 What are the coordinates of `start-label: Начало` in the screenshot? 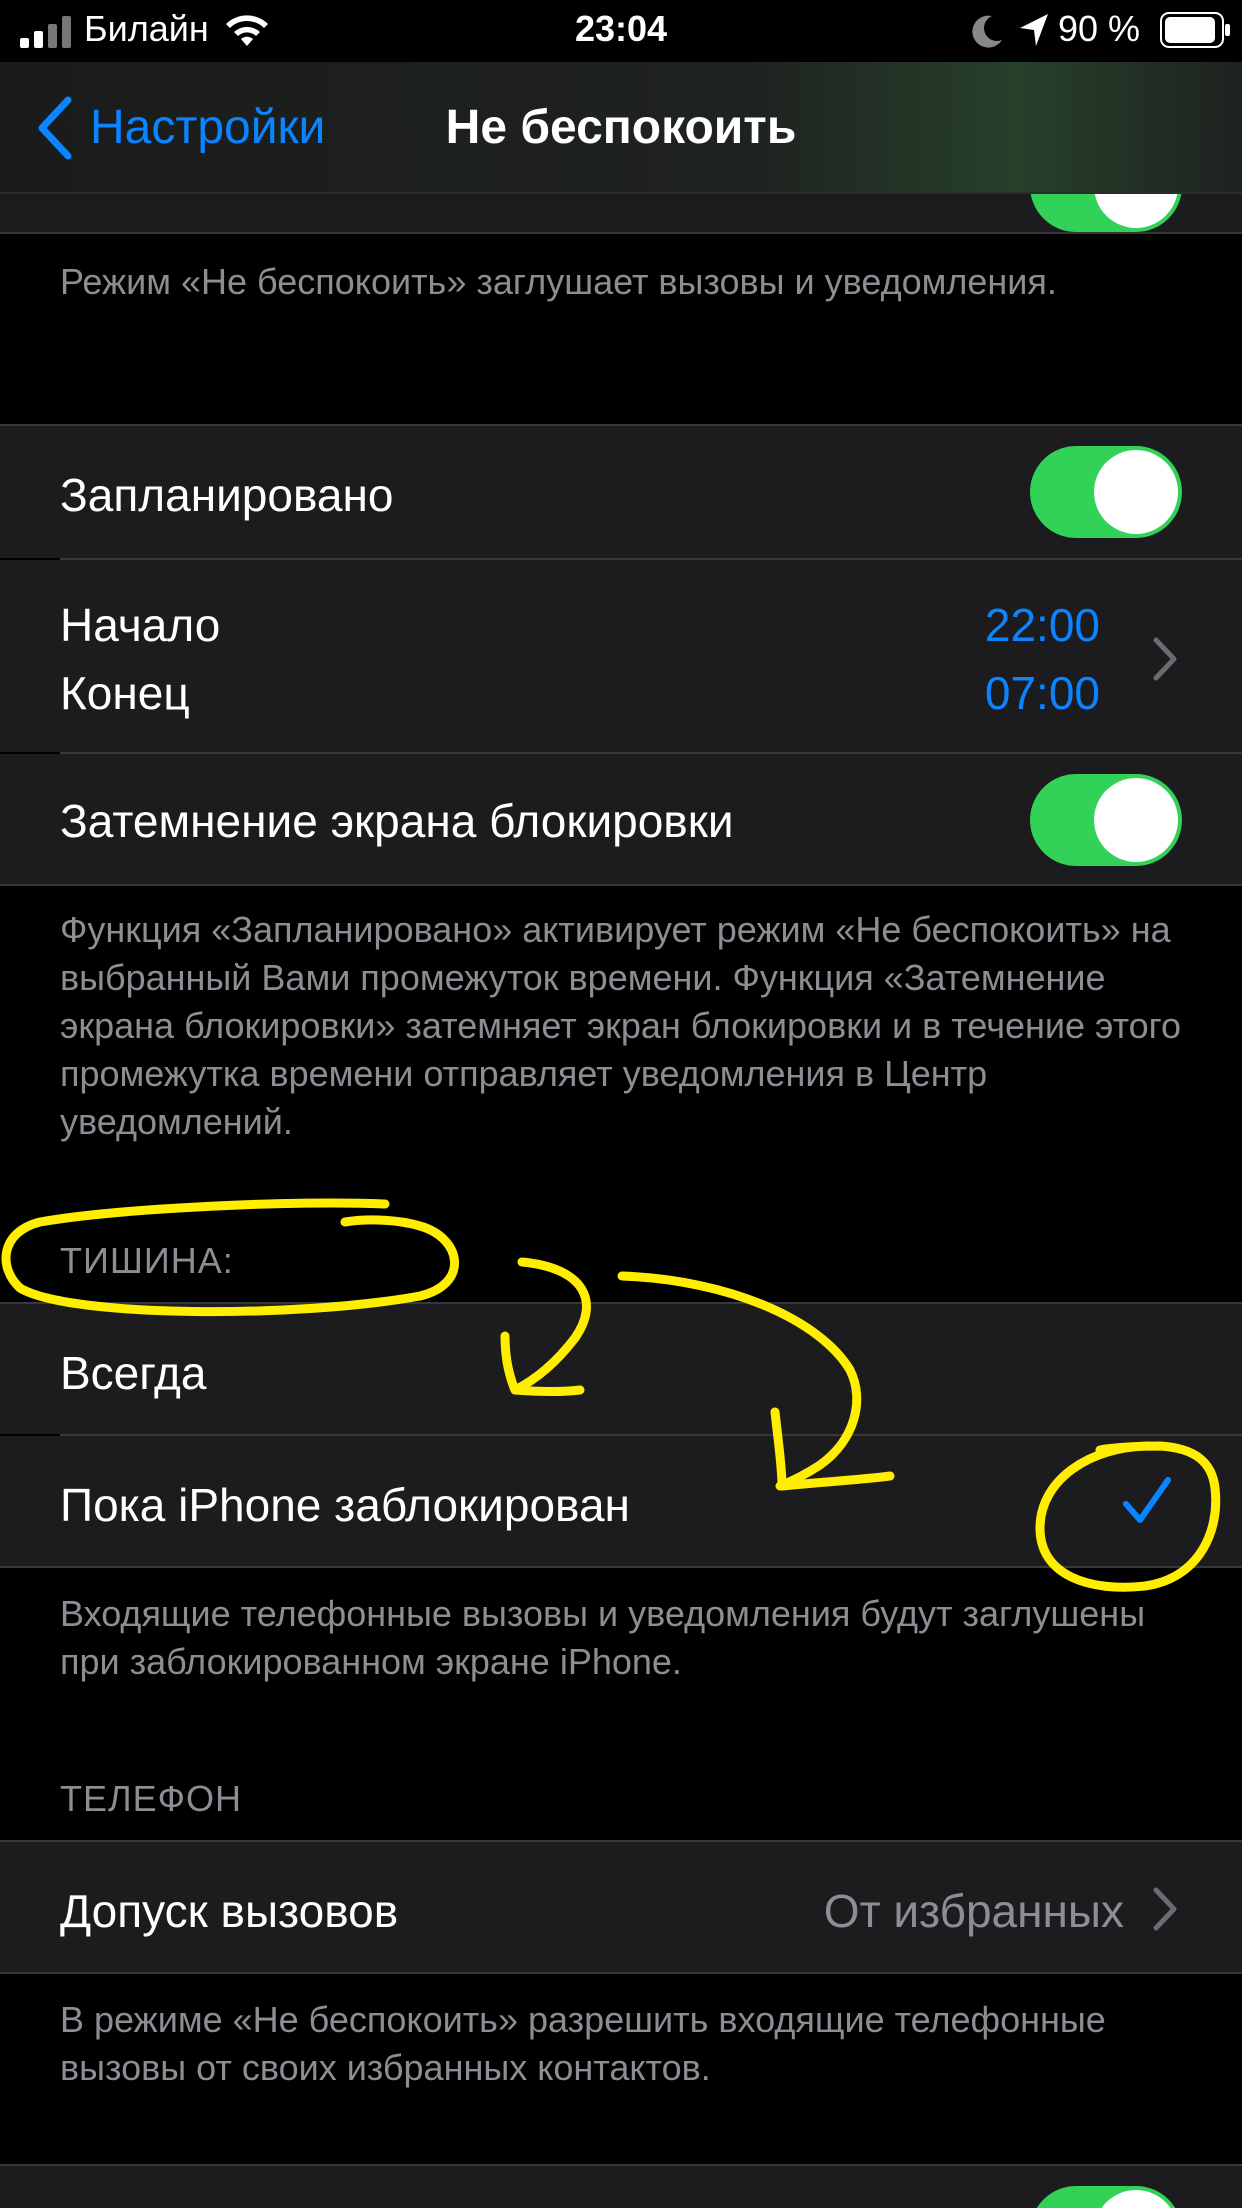 It's located at (140, 625).